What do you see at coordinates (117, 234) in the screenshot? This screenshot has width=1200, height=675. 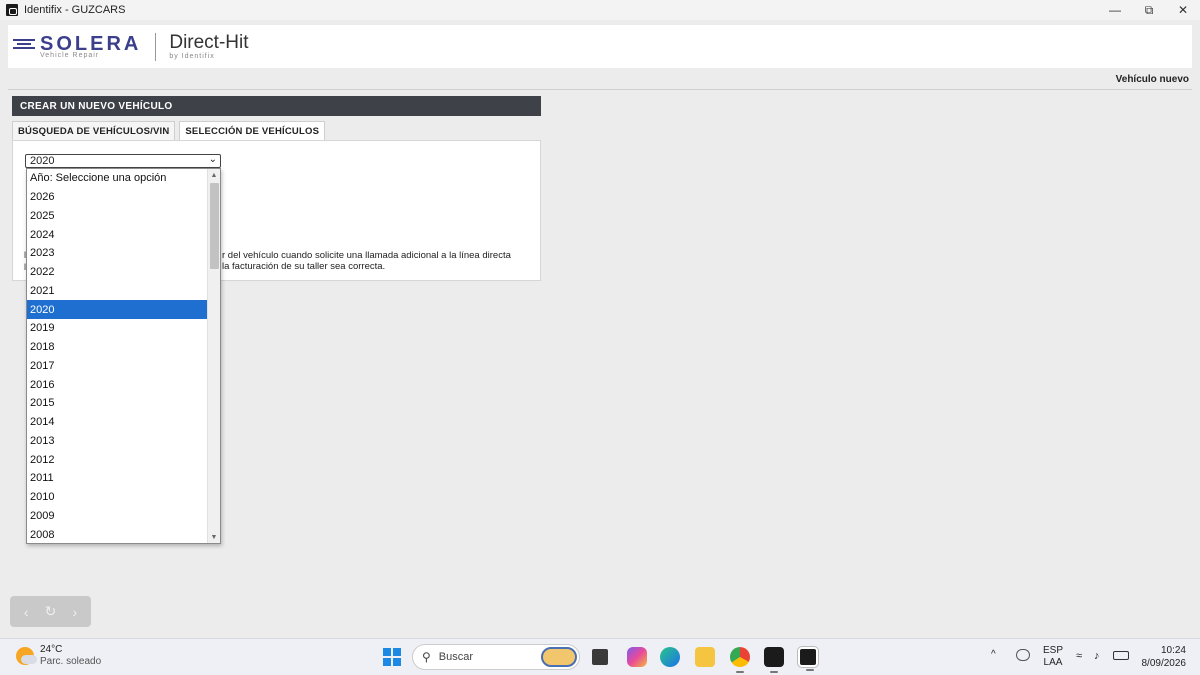 I see `year-option: 2024` at bounding box center [117, 234].